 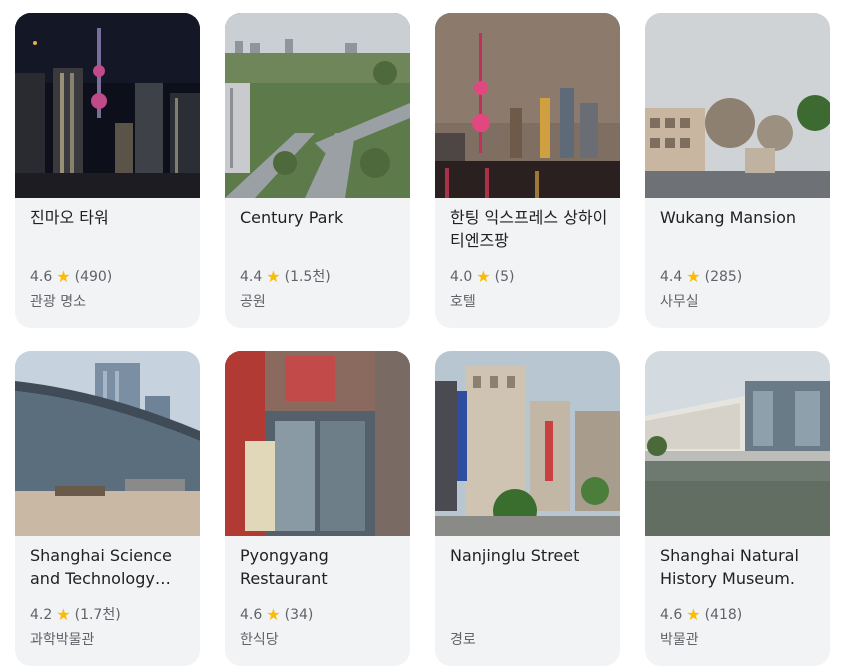 What do you see at coordinates (504, 277) in the screenshot?
I see `review-count: (5)` at bounding box center [504, 277].